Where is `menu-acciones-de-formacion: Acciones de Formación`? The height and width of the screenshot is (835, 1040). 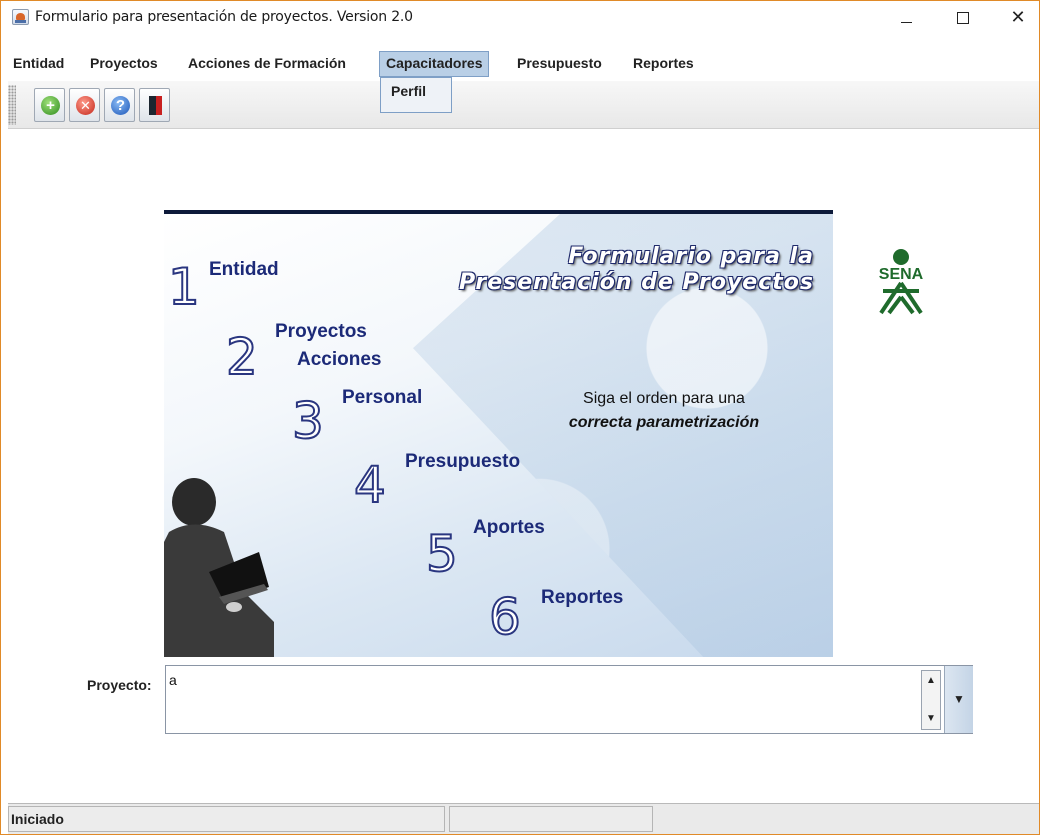
menu-acciones-de-formacion: Acciones de Formación is located at coordinates (267, 64).